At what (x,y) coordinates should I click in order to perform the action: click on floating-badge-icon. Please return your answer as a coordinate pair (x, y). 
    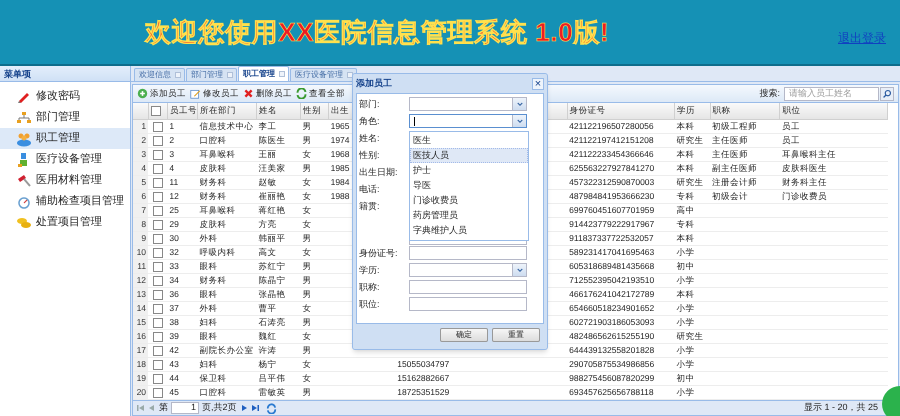
    Looking at the image, I should click on (890, 401).